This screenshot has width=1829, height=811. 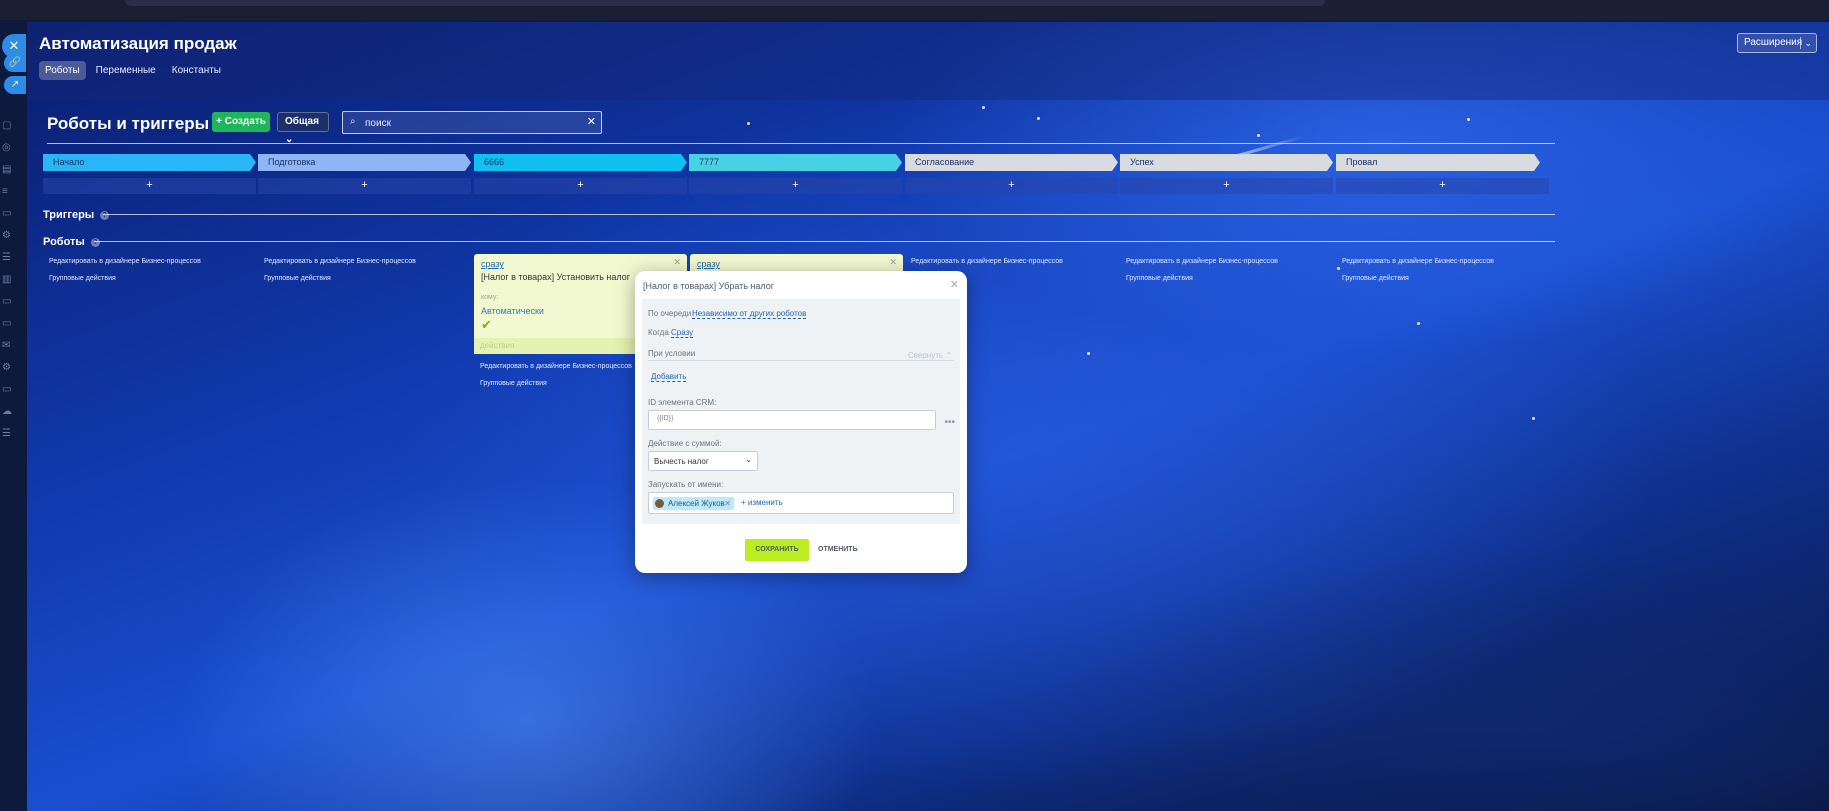 What do you see at coordinates (801, 503) in the screenshot?
I see `run-as-field: Алексей Жуков ✕ + изменить` at bounding box center [801, 503].